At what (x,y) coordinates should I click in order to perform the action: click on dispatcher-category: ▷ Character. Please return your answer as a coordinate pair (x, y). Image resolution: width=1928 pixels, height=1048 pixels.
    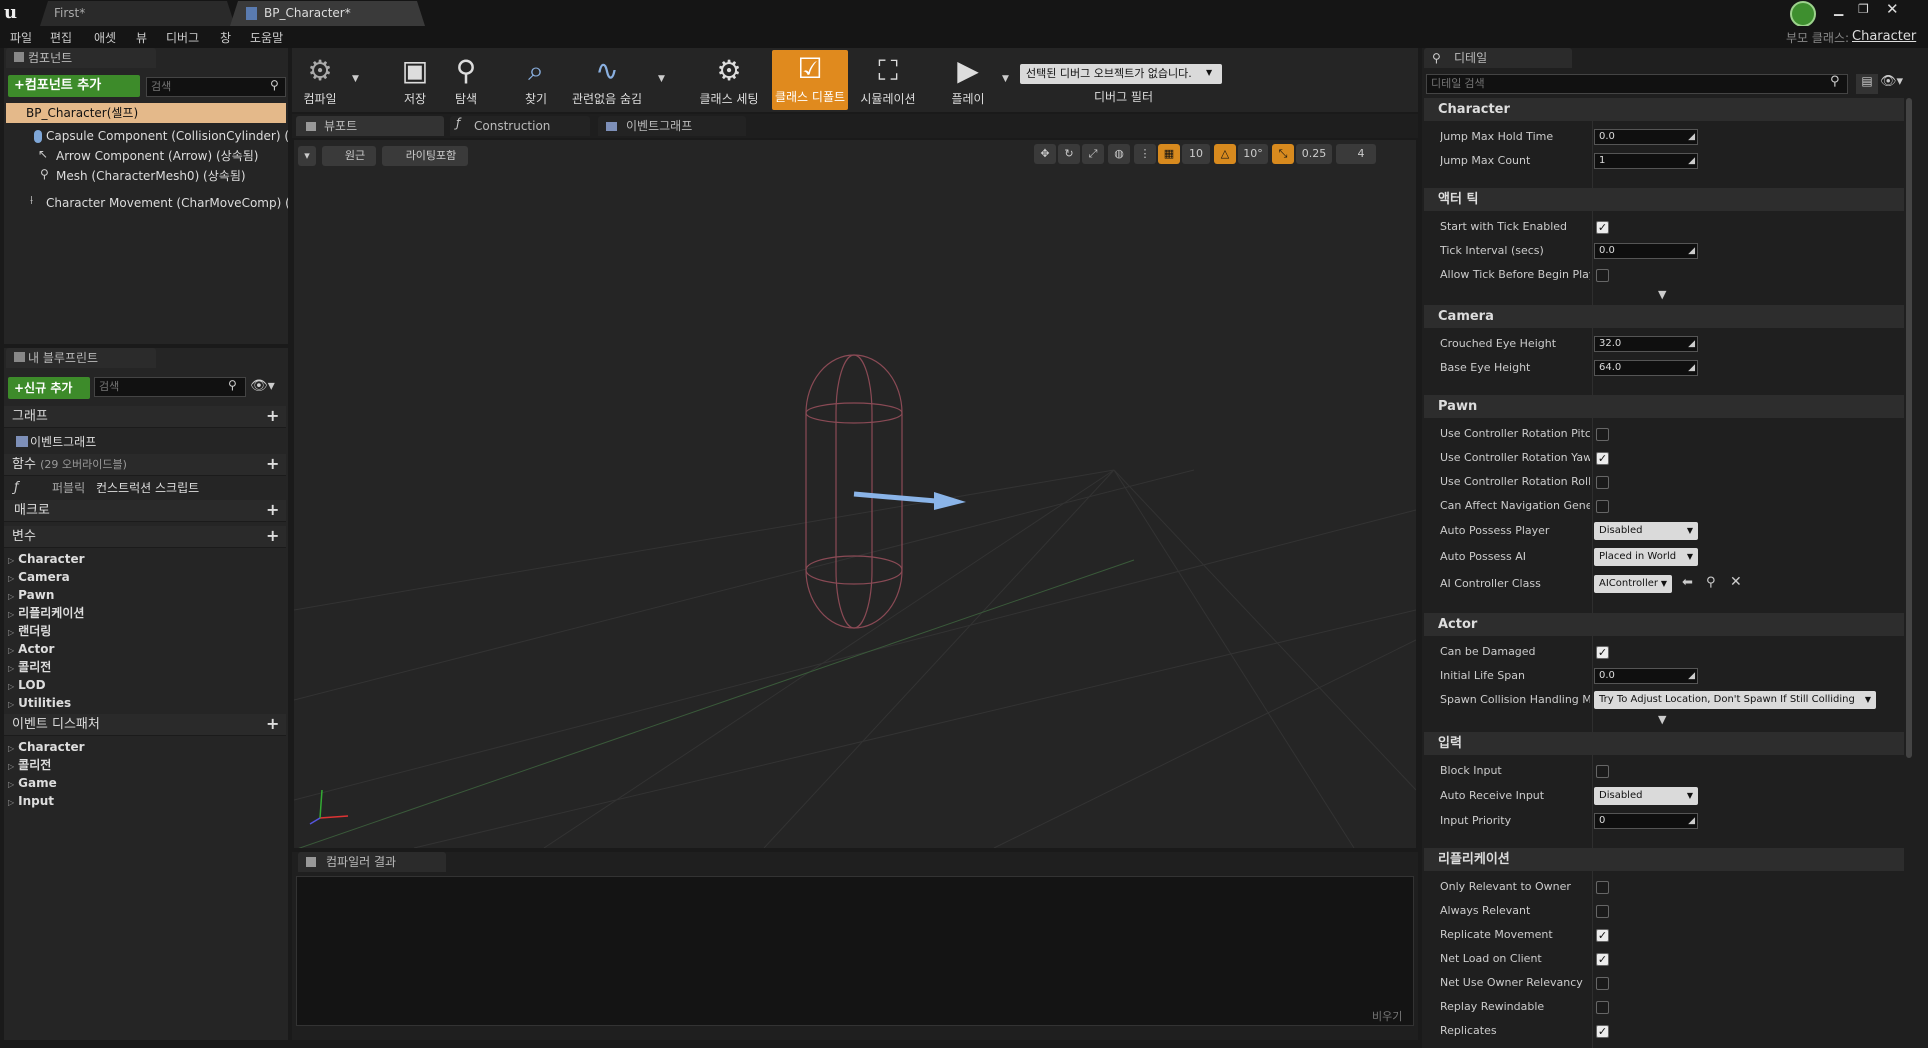
    Looking at the image, I should click on (147, 747).